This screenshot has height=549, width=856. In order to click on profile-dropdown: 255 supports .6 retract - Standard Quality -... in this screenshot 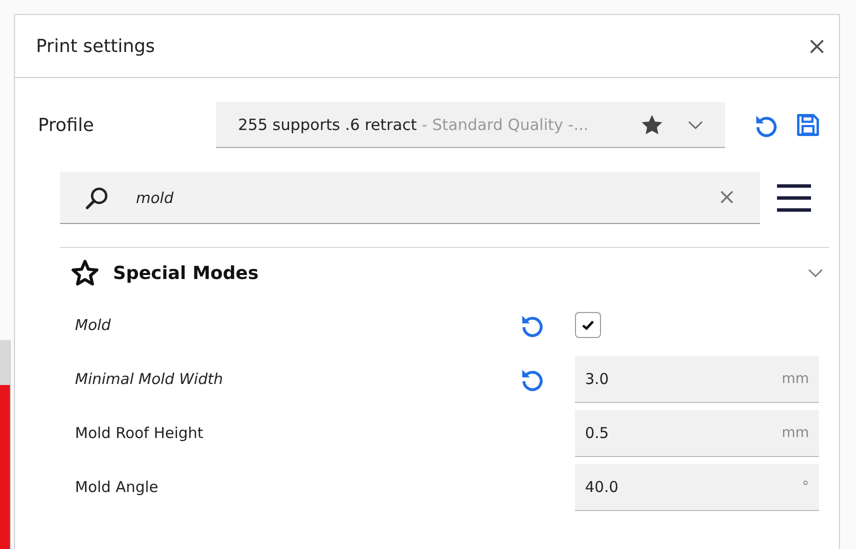, I will do `click(470, 125)`.